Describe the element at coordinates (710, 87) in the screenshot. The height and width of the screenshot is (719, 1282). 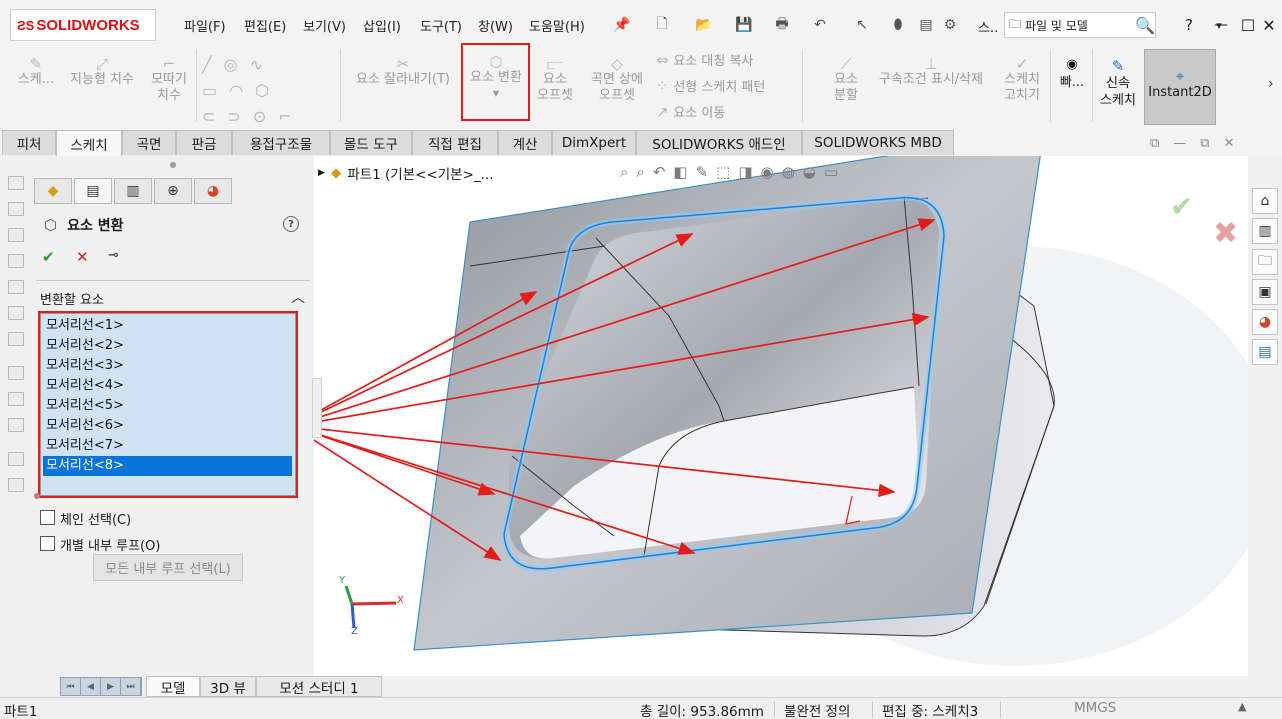
I see `linear-pattern-button: ⁘ 선형 스케치 패턴` at that location.